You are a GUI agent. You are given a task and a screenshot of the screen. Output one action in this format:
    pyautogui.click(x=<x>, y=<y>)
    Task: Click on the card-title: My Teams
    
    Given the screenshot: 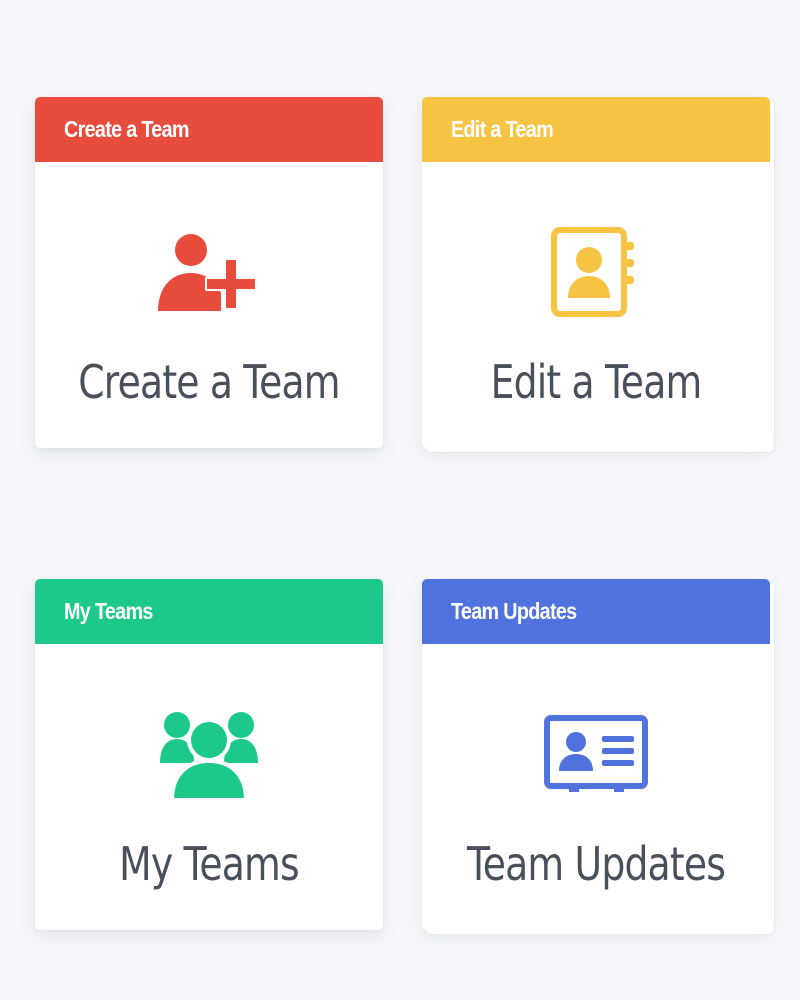 What is the action you would take?
    pyautogui.click(x=209, y=864)
    